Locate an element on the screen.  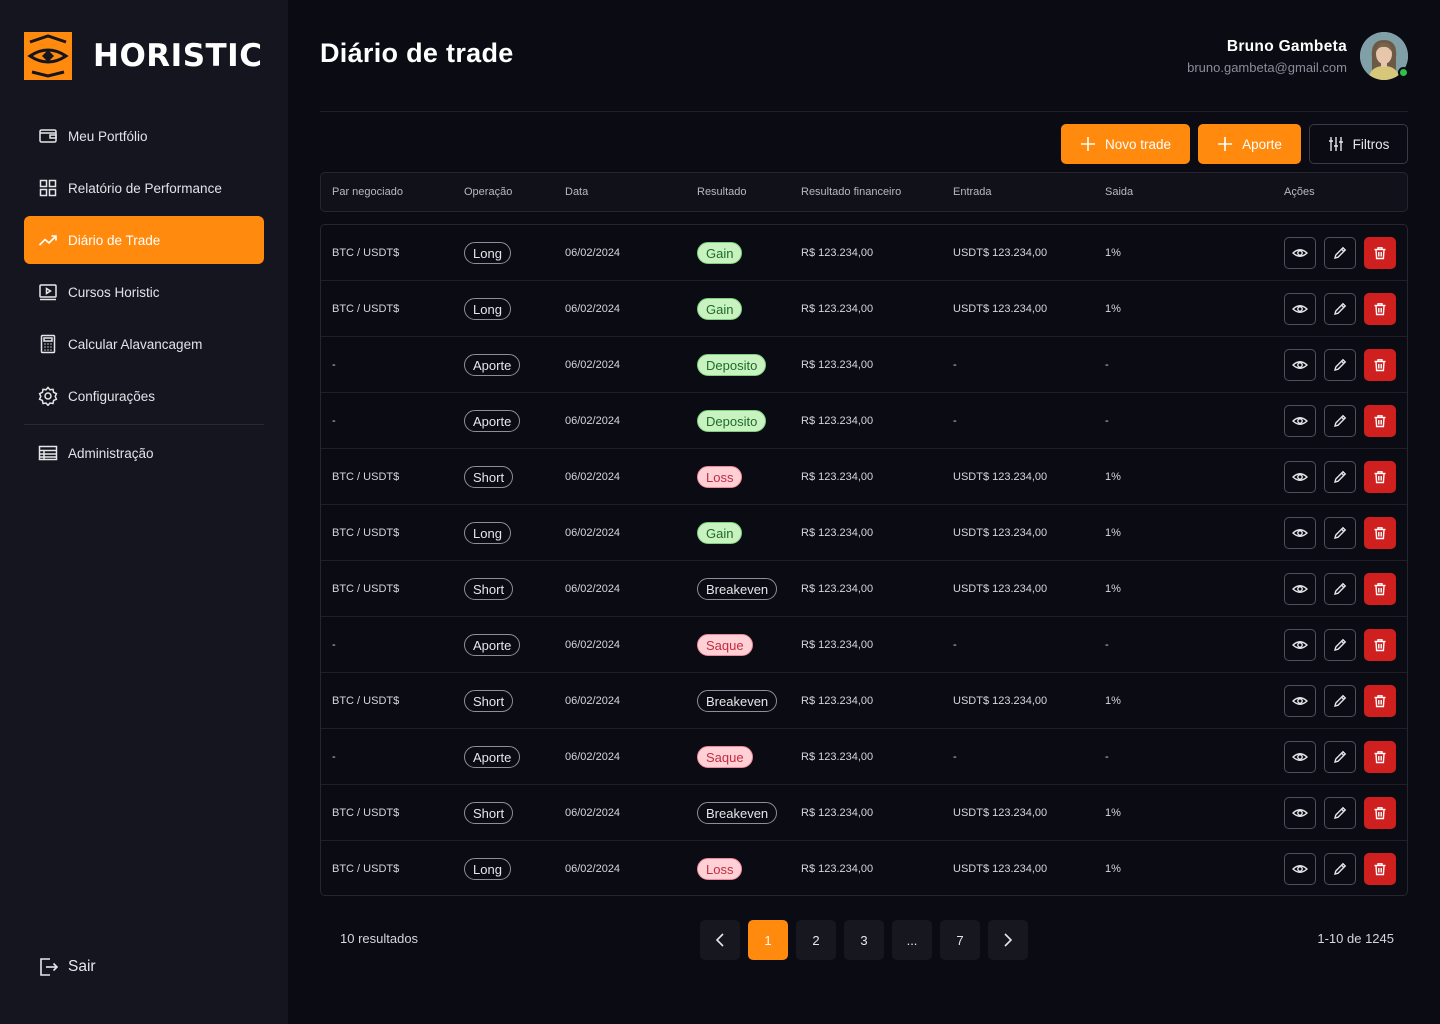
sidebar-item-portfolio: Meu Portfólio is located at coordinates (144, 136).